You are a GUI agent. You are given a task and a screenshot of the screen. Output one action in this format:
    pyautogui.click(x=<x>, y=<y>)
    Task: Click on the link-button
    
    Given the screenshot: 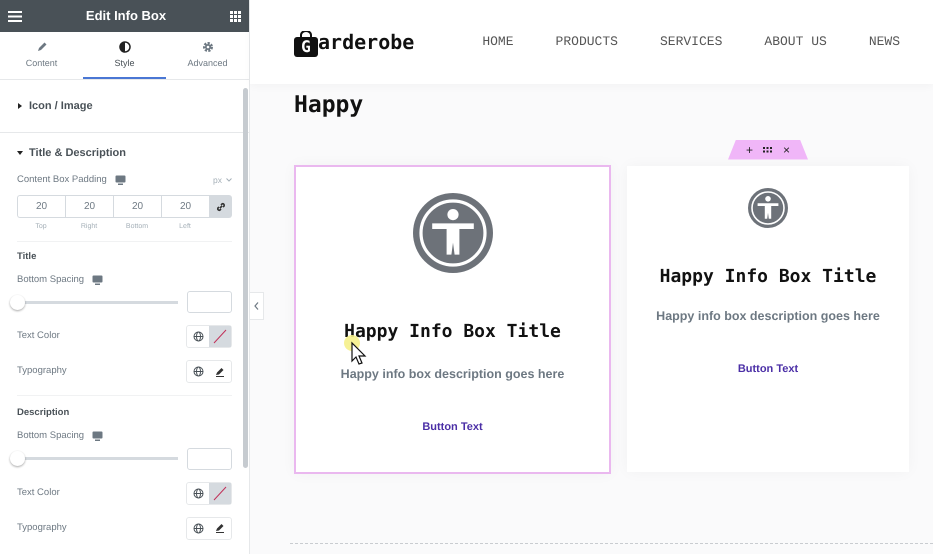 What is the action you would take?
    pyautogui.click(x=220, y=206)
    